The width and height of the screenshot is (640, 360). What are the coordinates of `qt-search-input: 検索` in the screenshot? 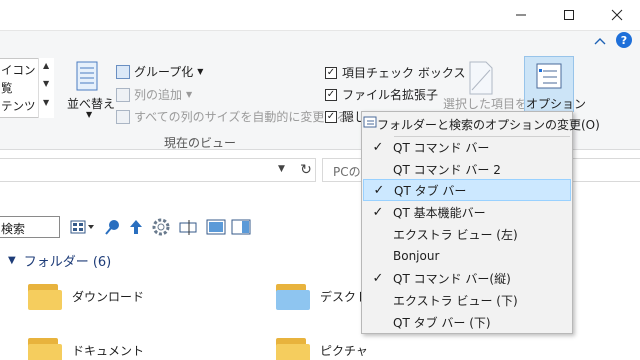 It's located at (30, 227).